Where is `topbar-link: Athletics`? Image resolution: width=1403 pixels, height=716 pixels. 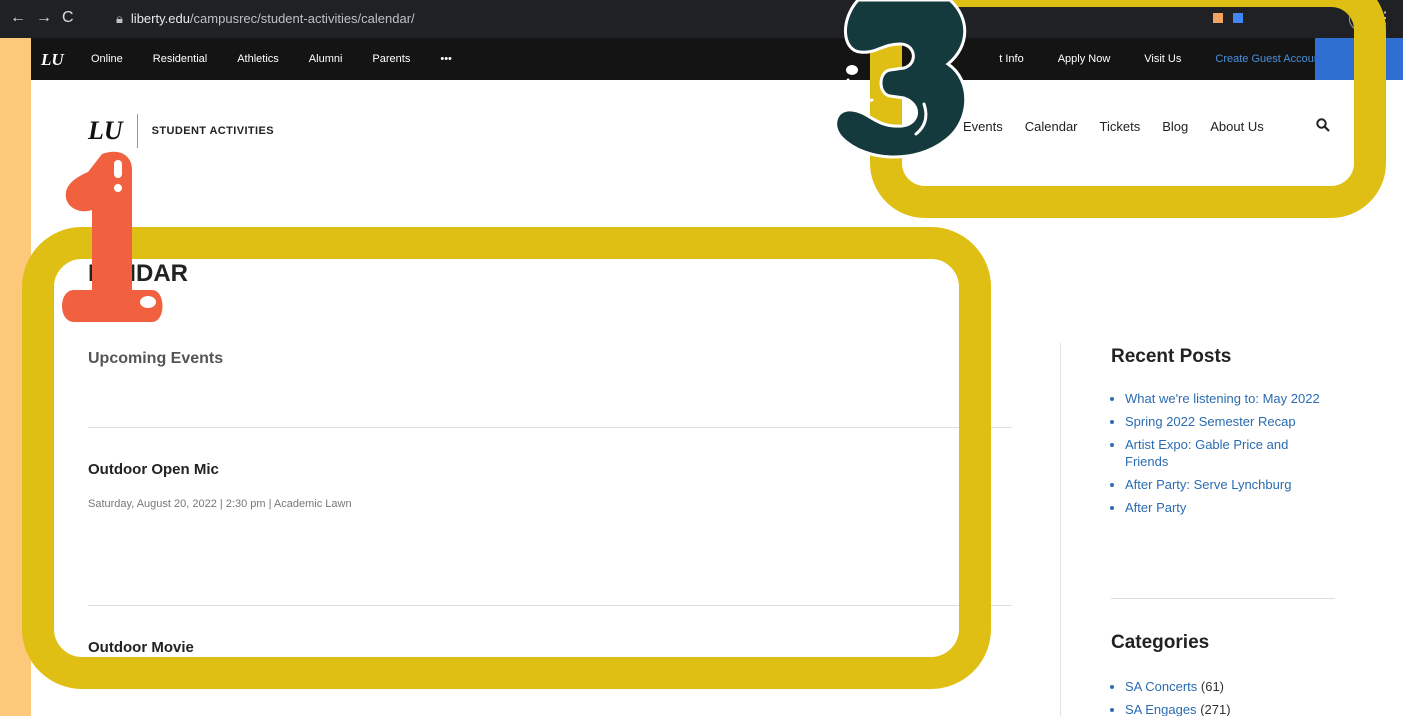
topbar-link: Athletics is located at coordinates (258, 59).